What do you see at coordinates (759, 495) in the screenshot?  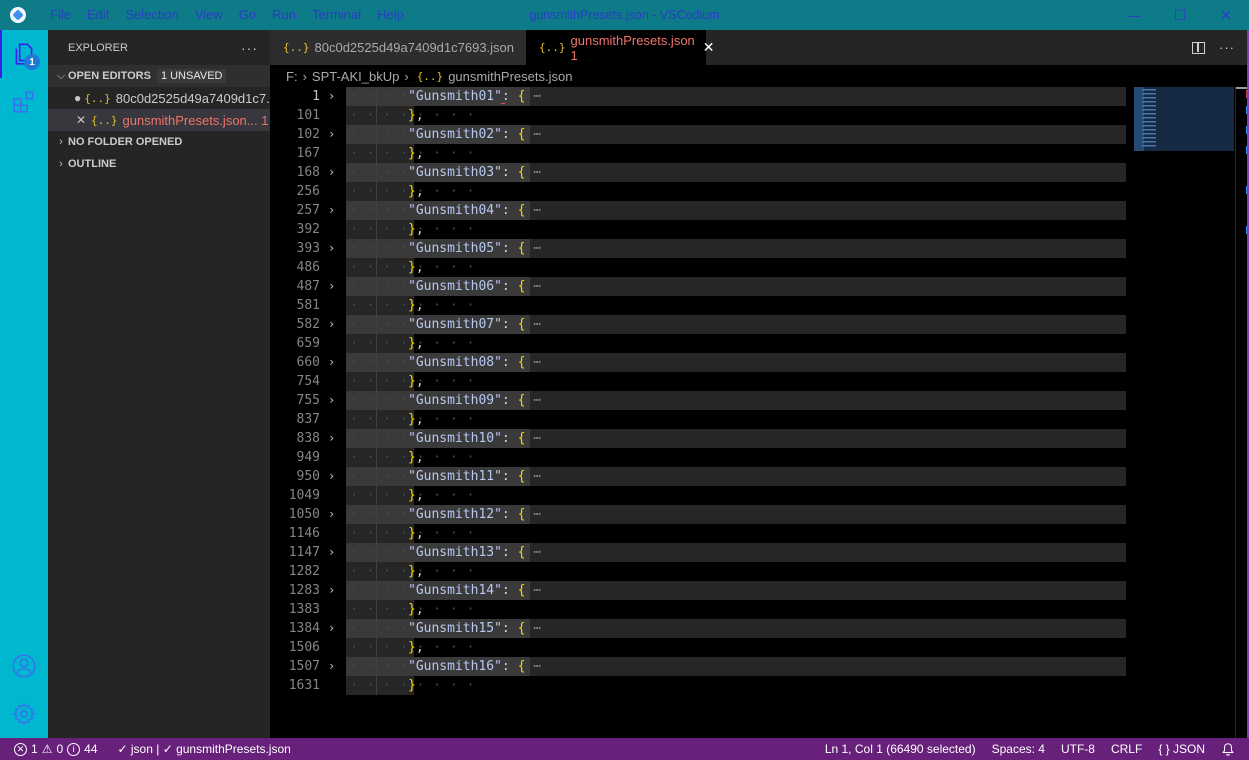 I see `code-line: 1049 · · · · · · · ·},` at bounding box center [759, 495].